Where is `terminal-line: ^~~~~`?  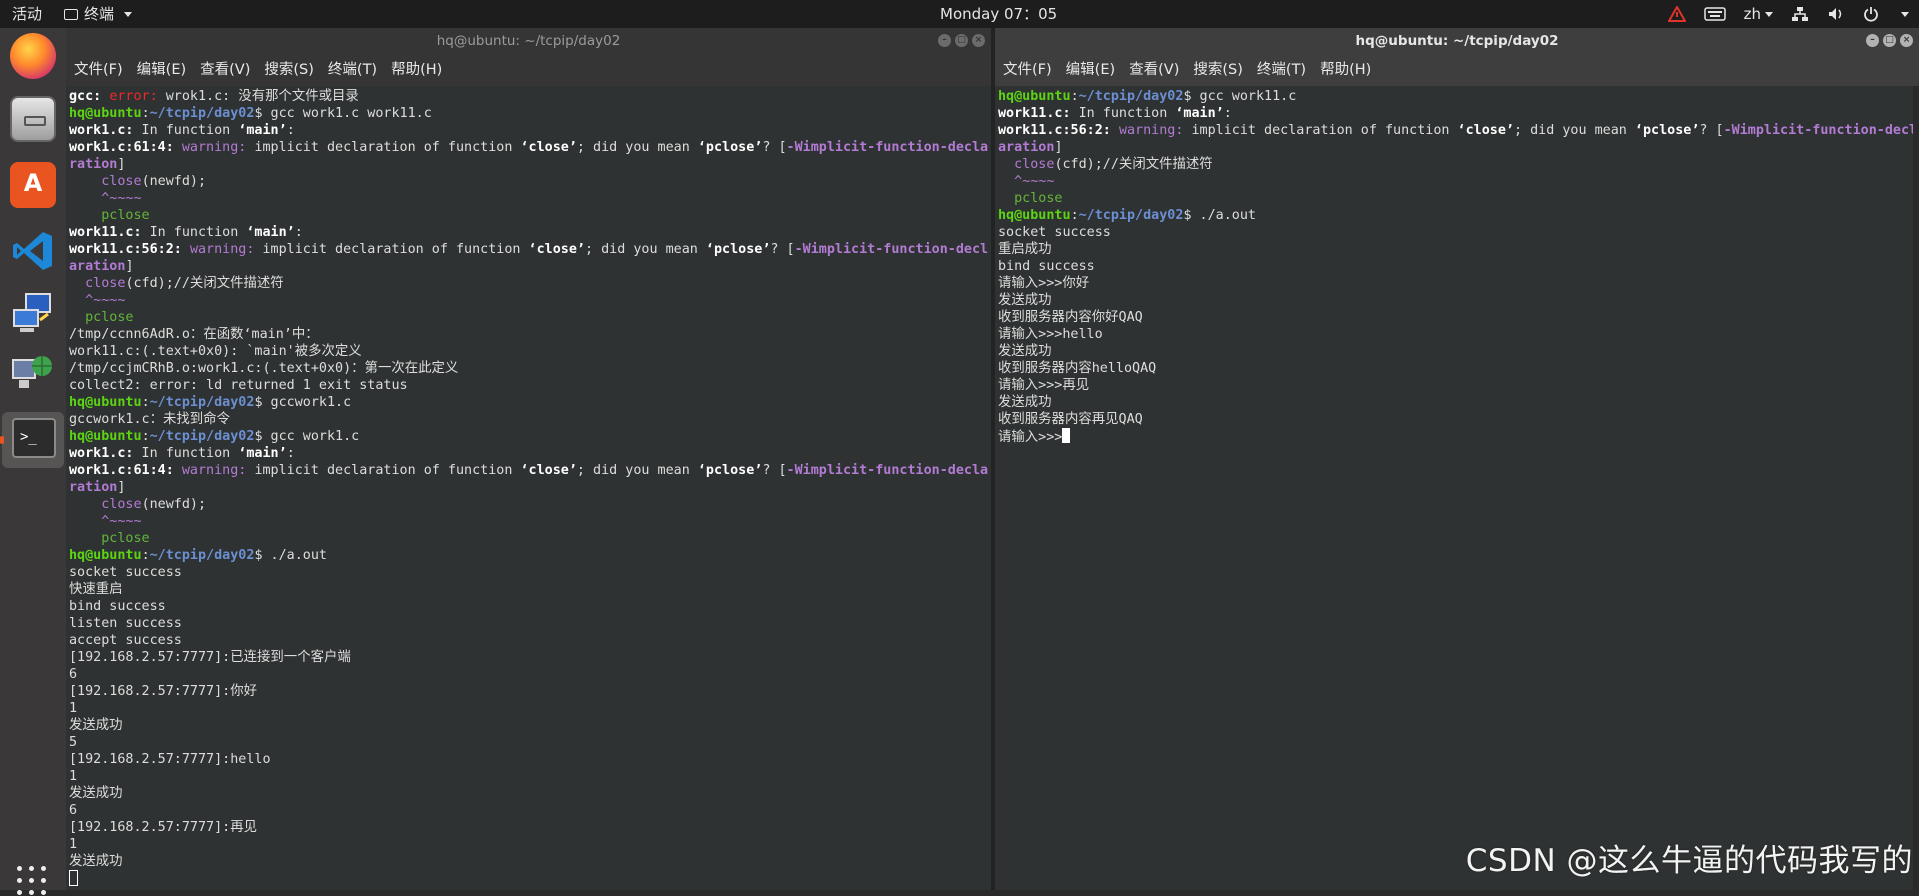 terminal-line: ^~~~~ is located at coordinates (528, 300).